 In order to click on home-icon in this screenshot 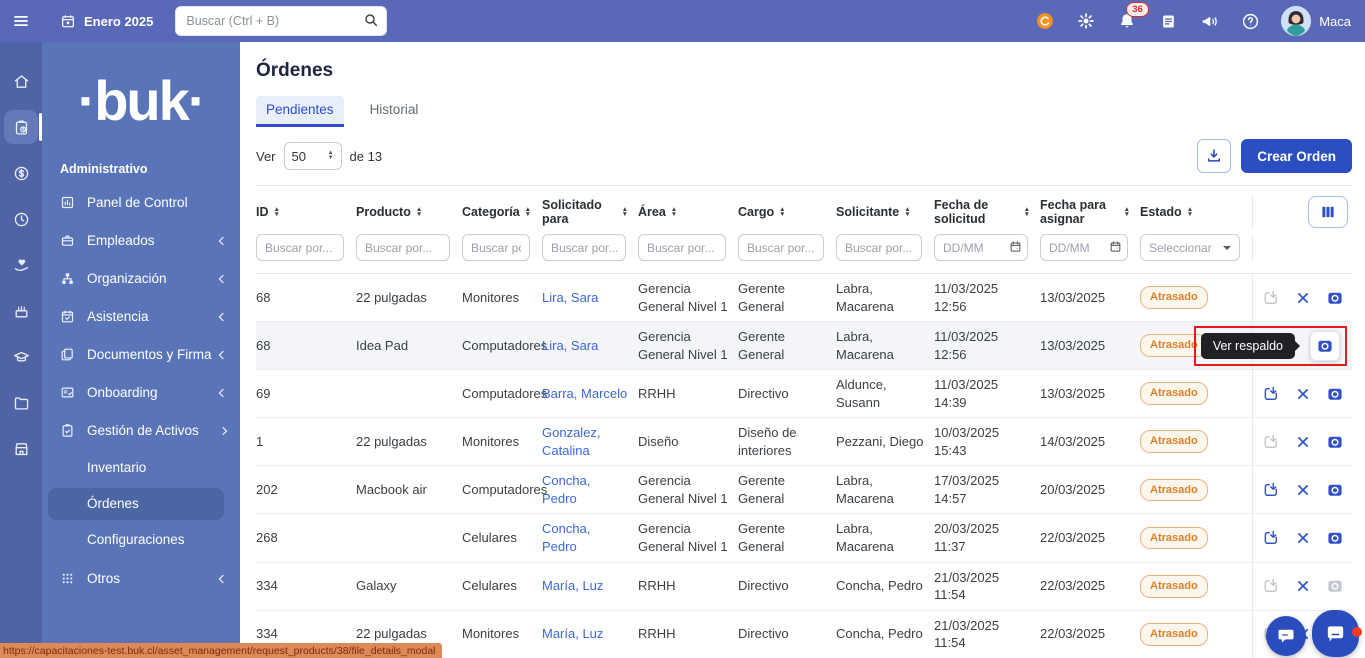, I will do `click(21, 81)`.